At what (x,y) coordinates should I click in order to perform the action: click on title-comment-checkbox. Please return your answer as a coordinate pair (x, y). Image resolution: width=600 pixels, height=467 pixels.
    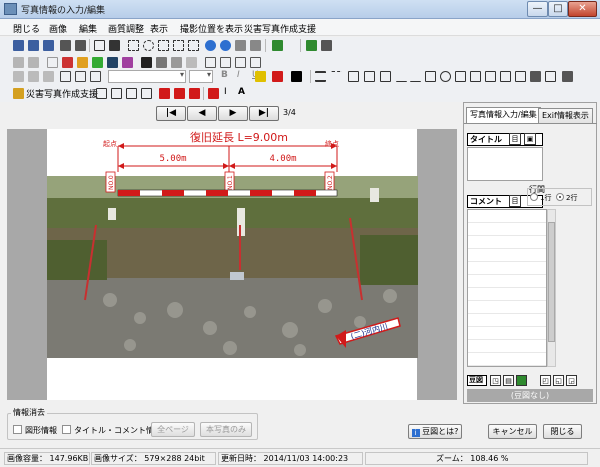
    Looking at the image, I should click on (66, 429).